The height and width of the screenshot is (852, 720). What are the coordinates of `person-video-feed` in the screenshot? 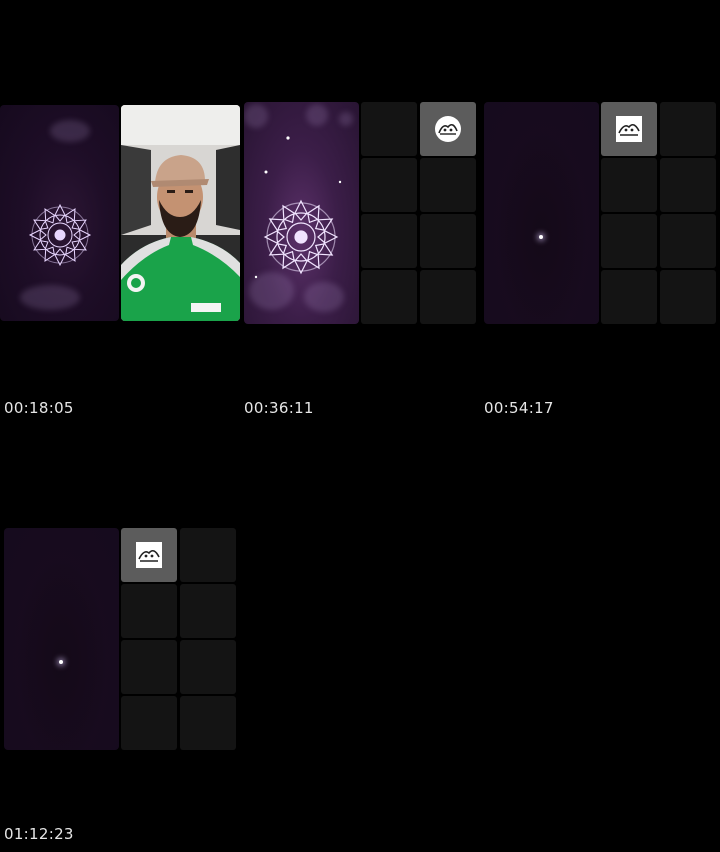 It's located at (180, 213).